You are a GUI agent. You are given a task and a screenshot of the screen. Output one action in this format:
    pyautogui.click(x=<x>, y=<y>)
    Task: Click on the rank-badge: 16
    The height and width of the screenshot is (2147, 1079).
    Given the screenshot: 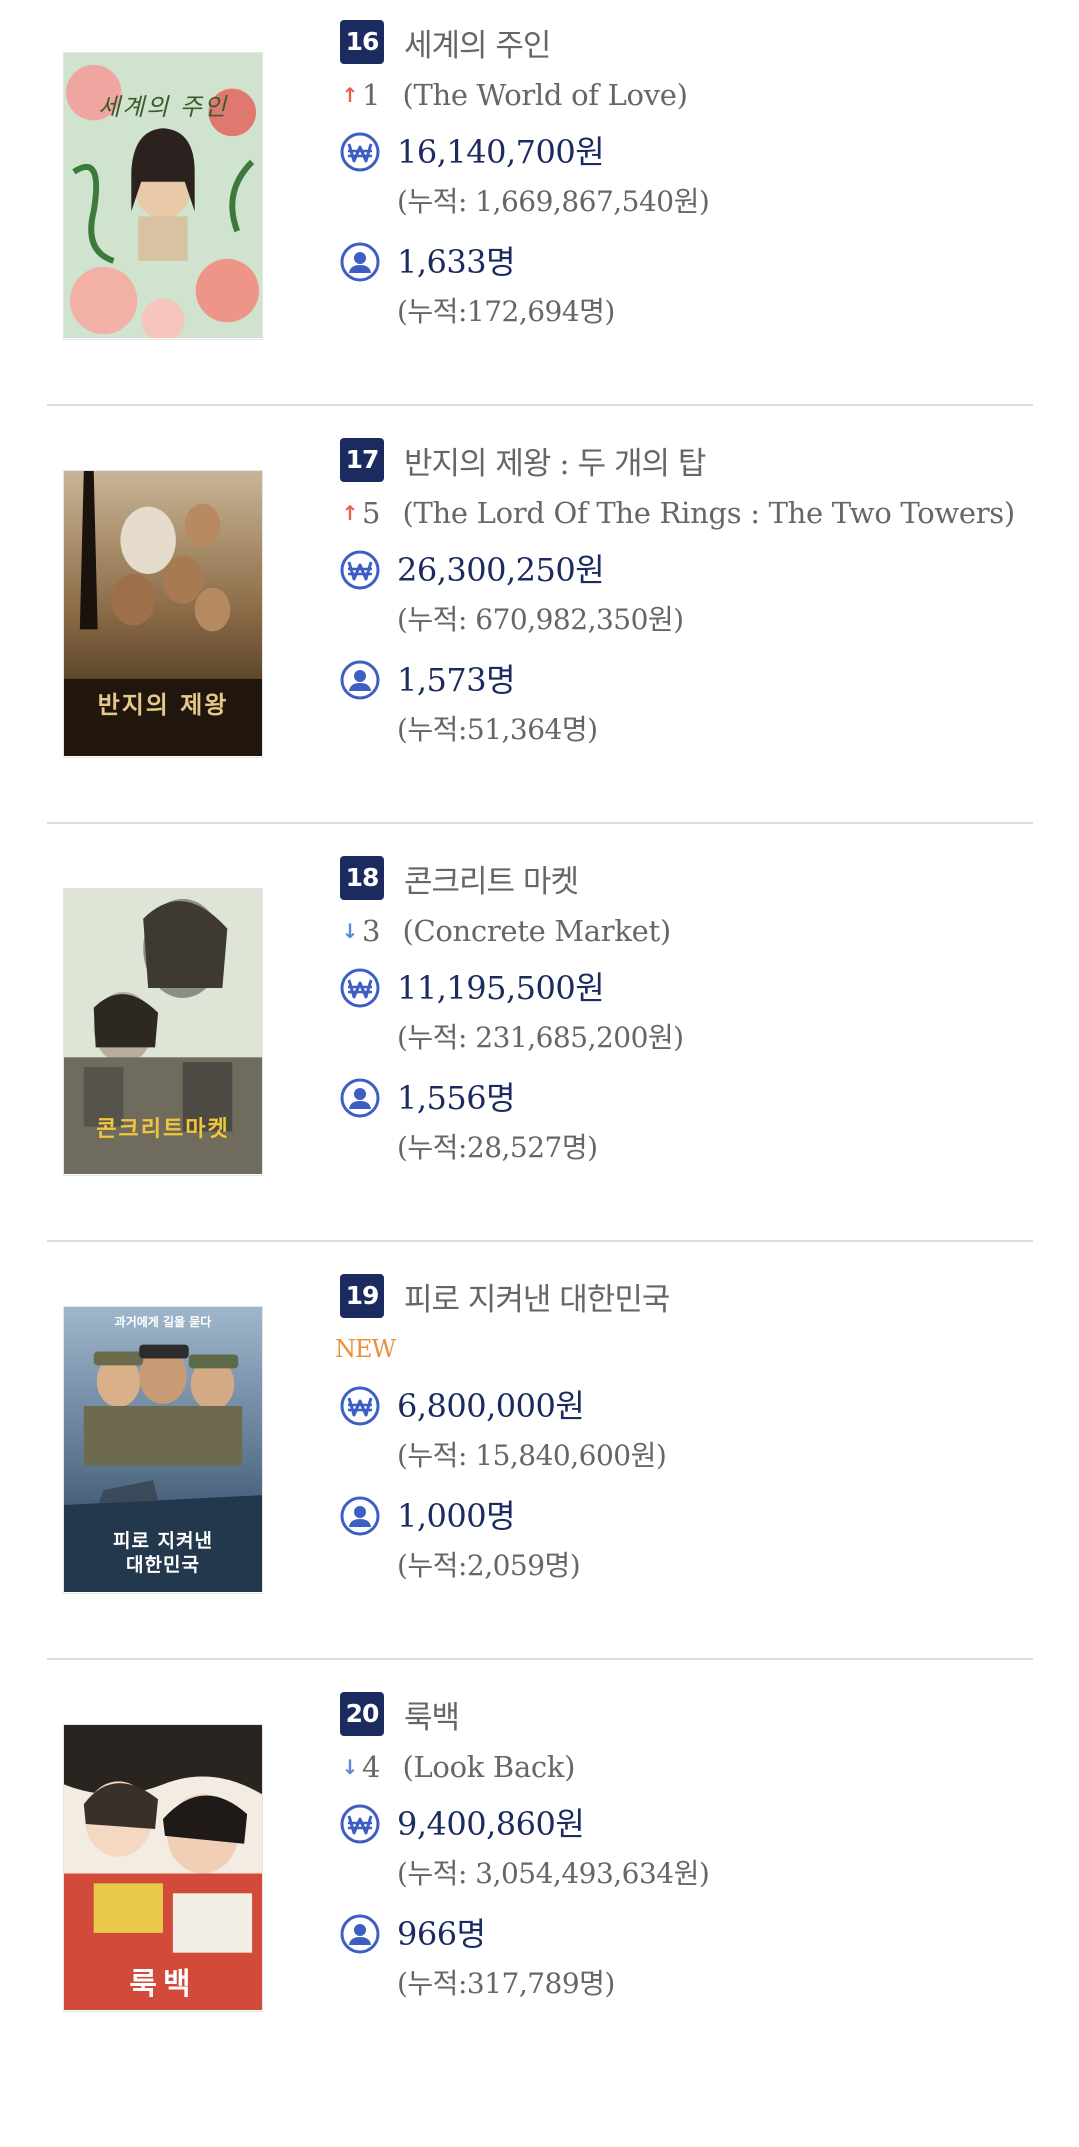 What is the action you would take?
    pyautogui.click(x=362, y=42)
    